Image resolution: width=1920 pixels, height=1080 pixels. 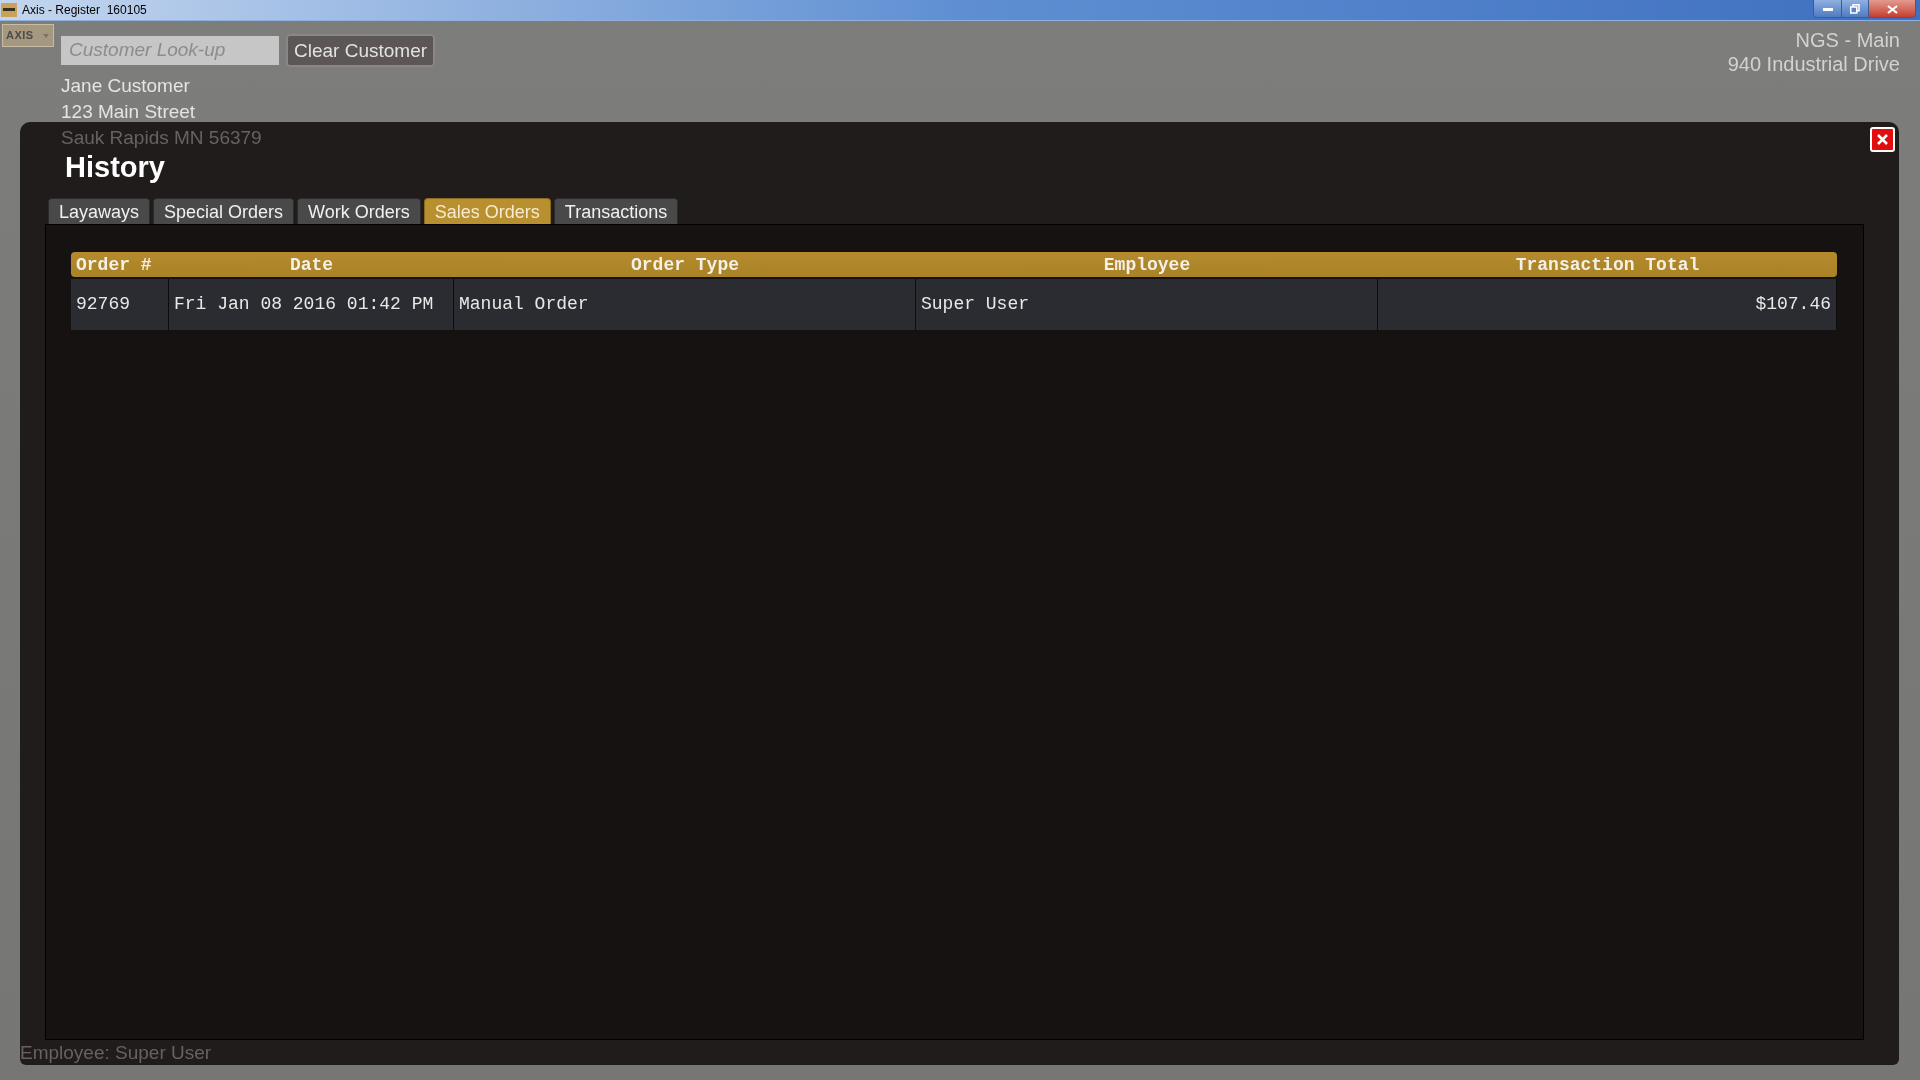 I want to click on customer-name: Jane Customer, so click(x=125, y=86).